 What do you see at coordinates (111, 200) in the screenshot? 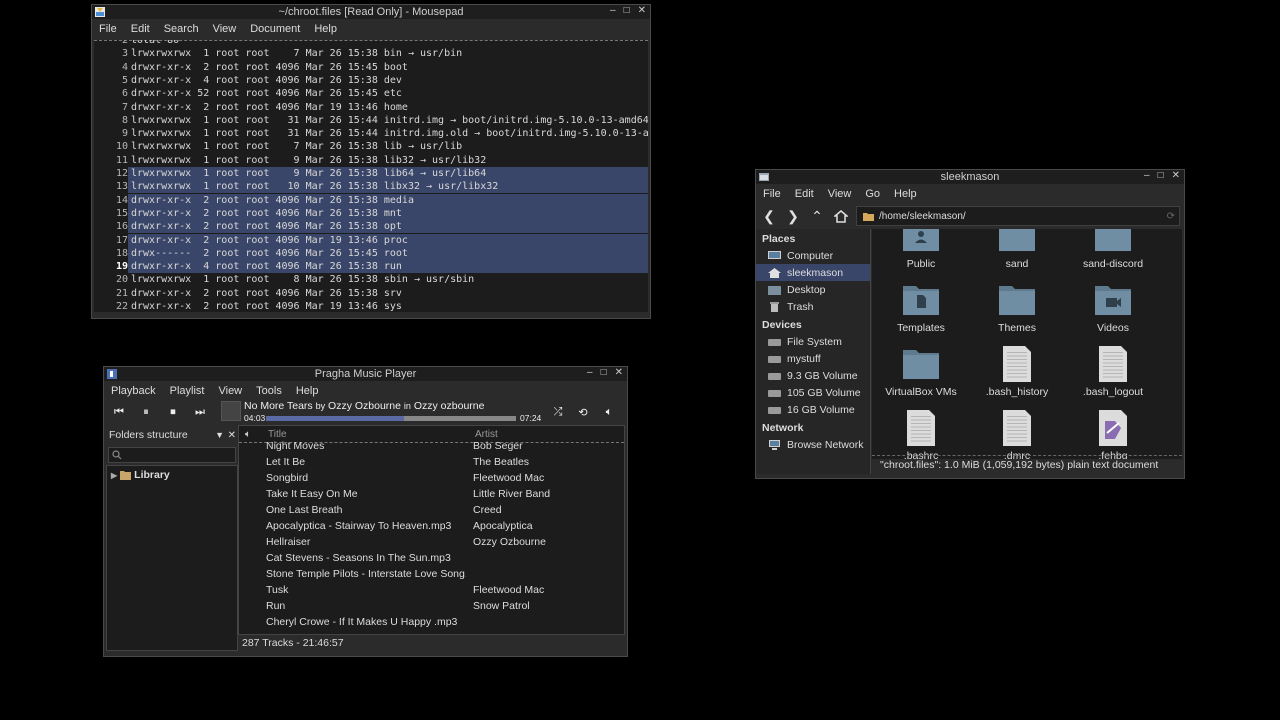
I see `line-number: 14` at bounding box center [111, 200].